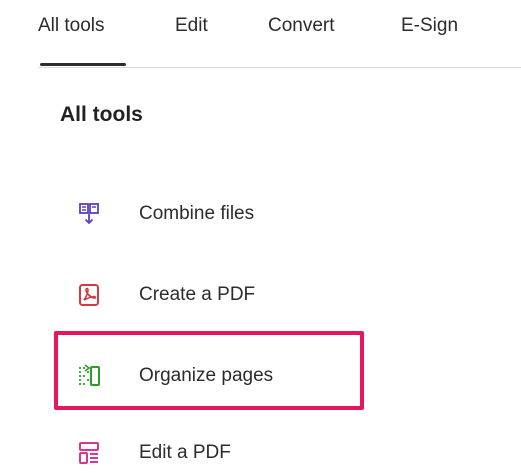  Describe the element at coordinates (89, 214) in the screenshot. I see `combine-files-icon` at that location.